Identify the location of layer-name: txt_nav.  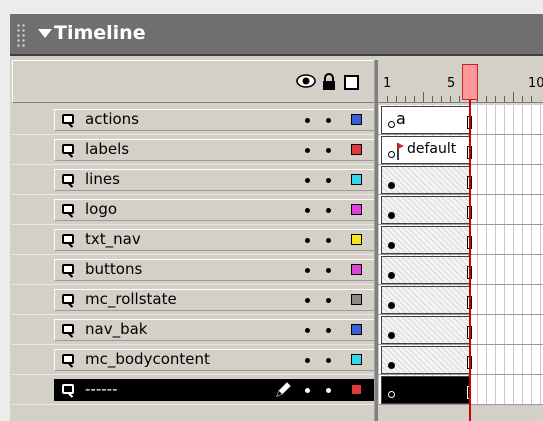
(113, 239).